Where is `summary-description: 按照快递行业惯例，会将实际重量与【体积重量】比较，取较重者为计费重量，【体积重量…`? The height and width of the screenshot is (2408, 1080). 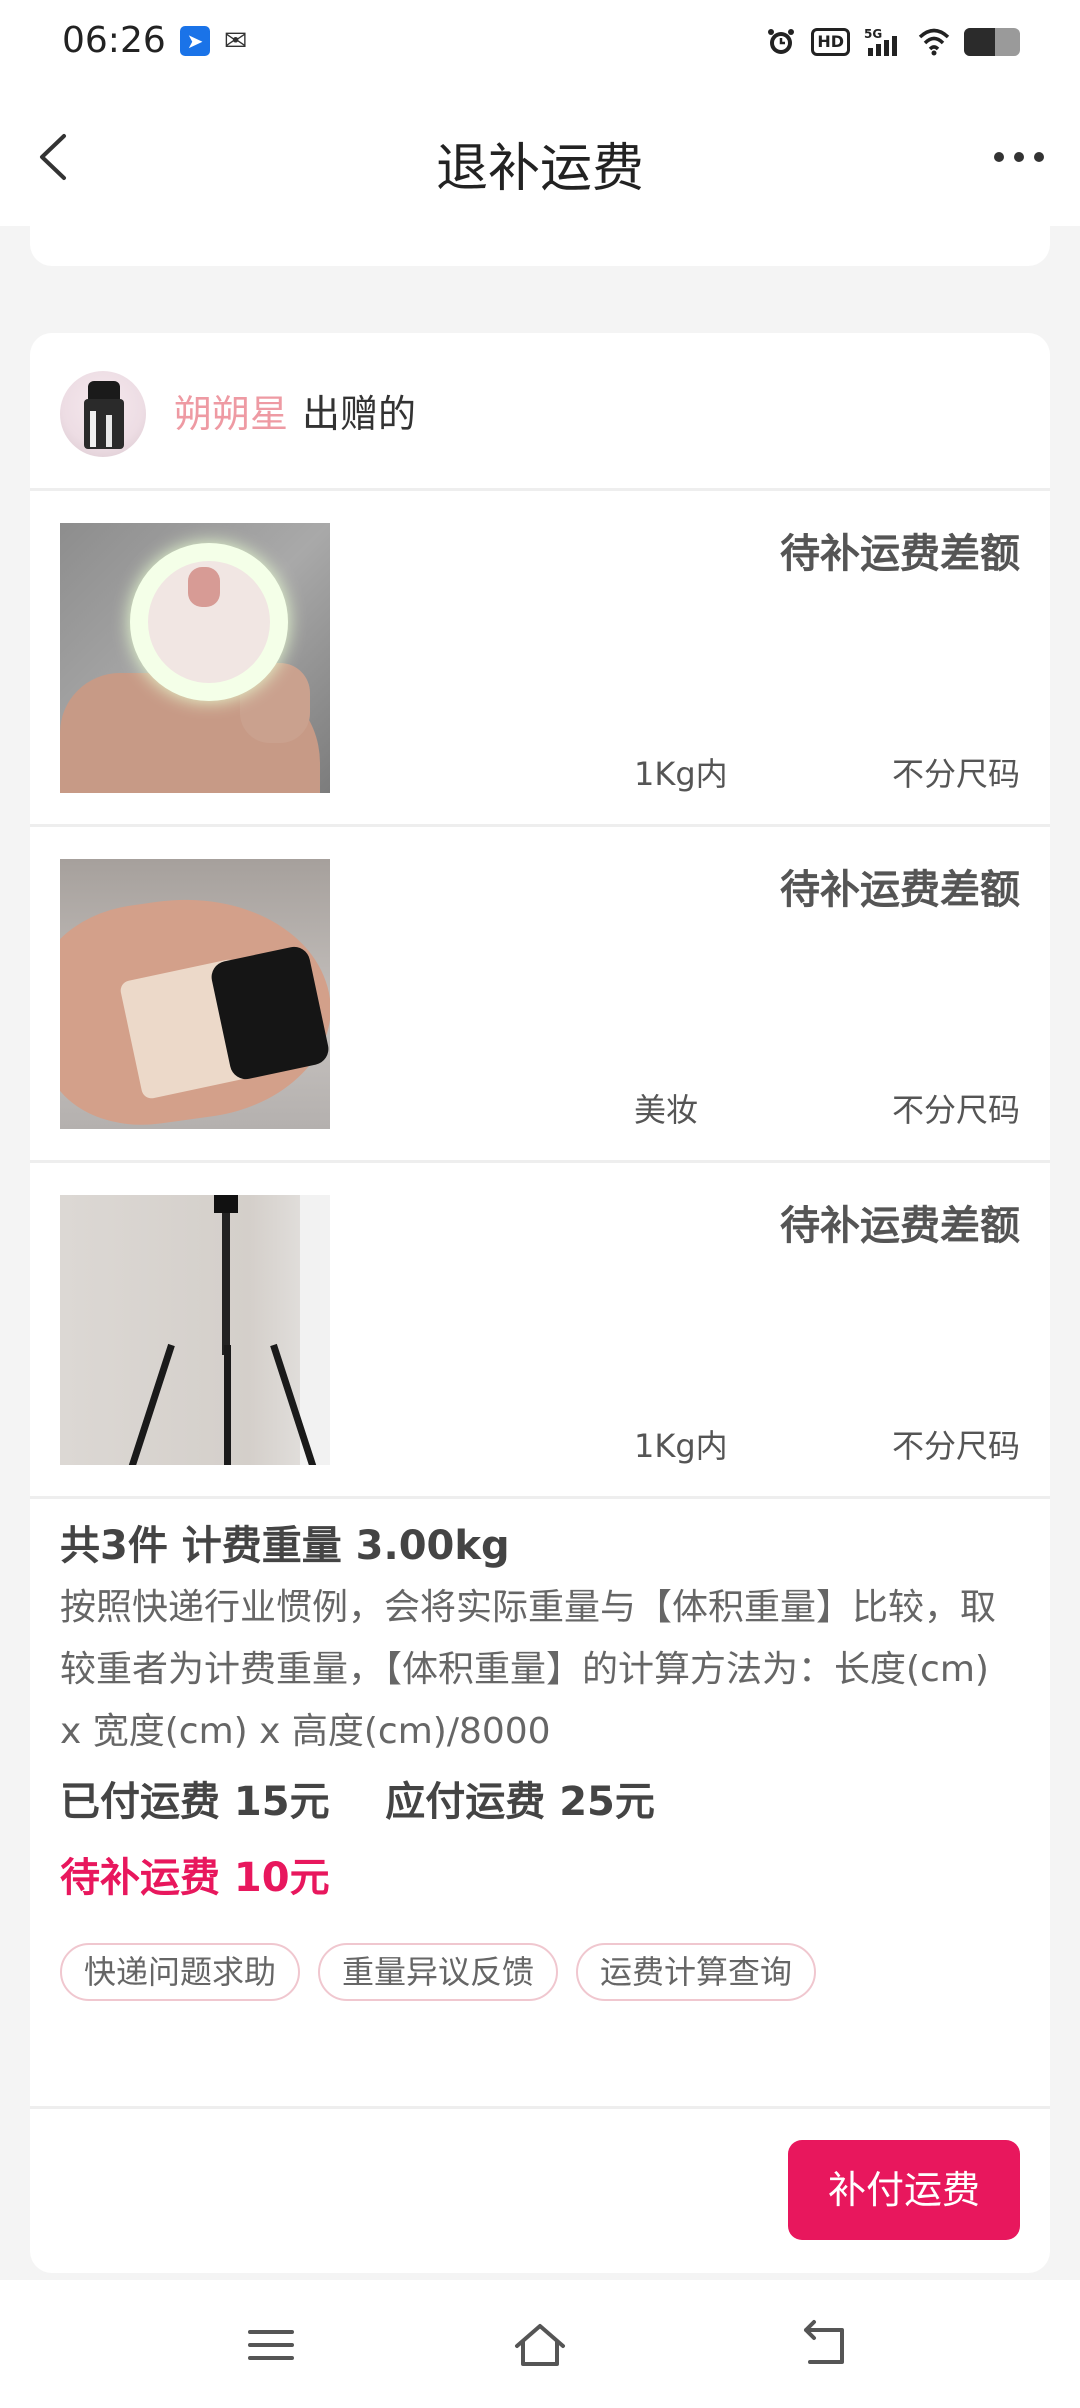 summary-description: 按照快递行业惯例，会将实际重量与【体积重量】比较，取较重者为计费重量，【体积重量… is located at coordinates (528, 1669).